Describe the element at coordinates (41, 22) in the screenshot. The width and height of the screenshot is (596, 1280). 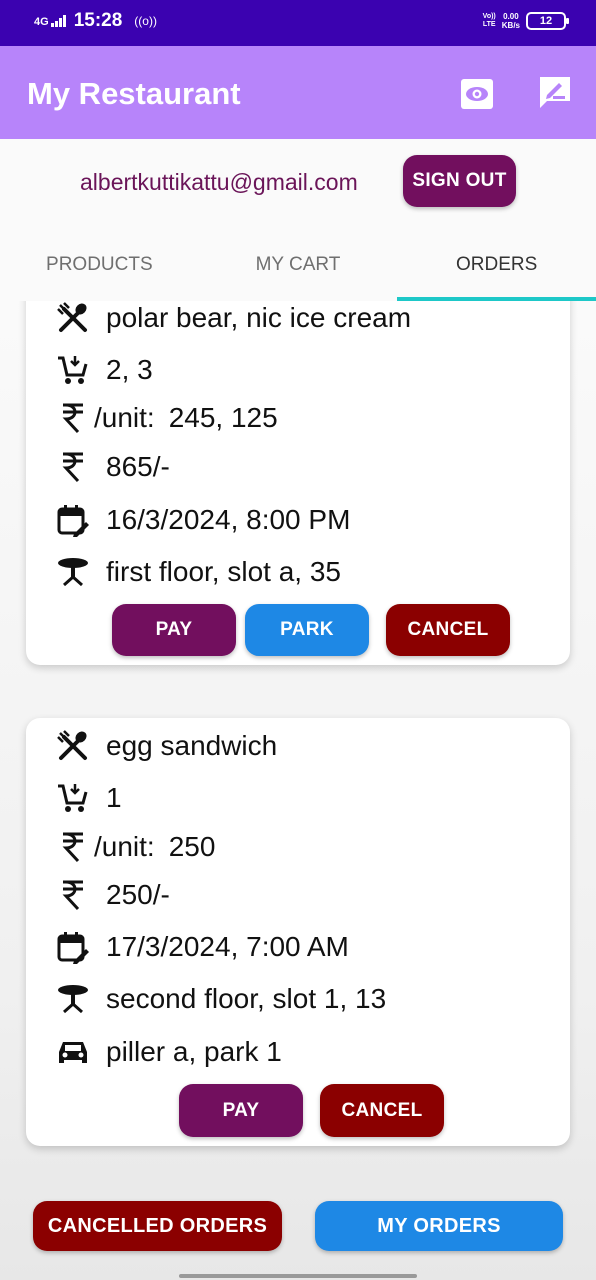
I see `network-type: 4G` at that location.